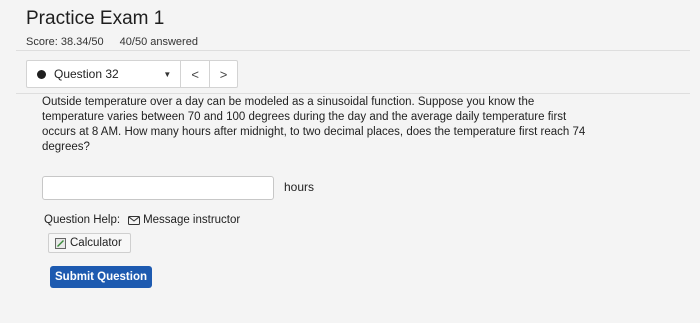  What do you see at coordinates (192, 220) in the screenshot?
I see `message-instructor-label: Message instructor` at bounding box center [192, 220].